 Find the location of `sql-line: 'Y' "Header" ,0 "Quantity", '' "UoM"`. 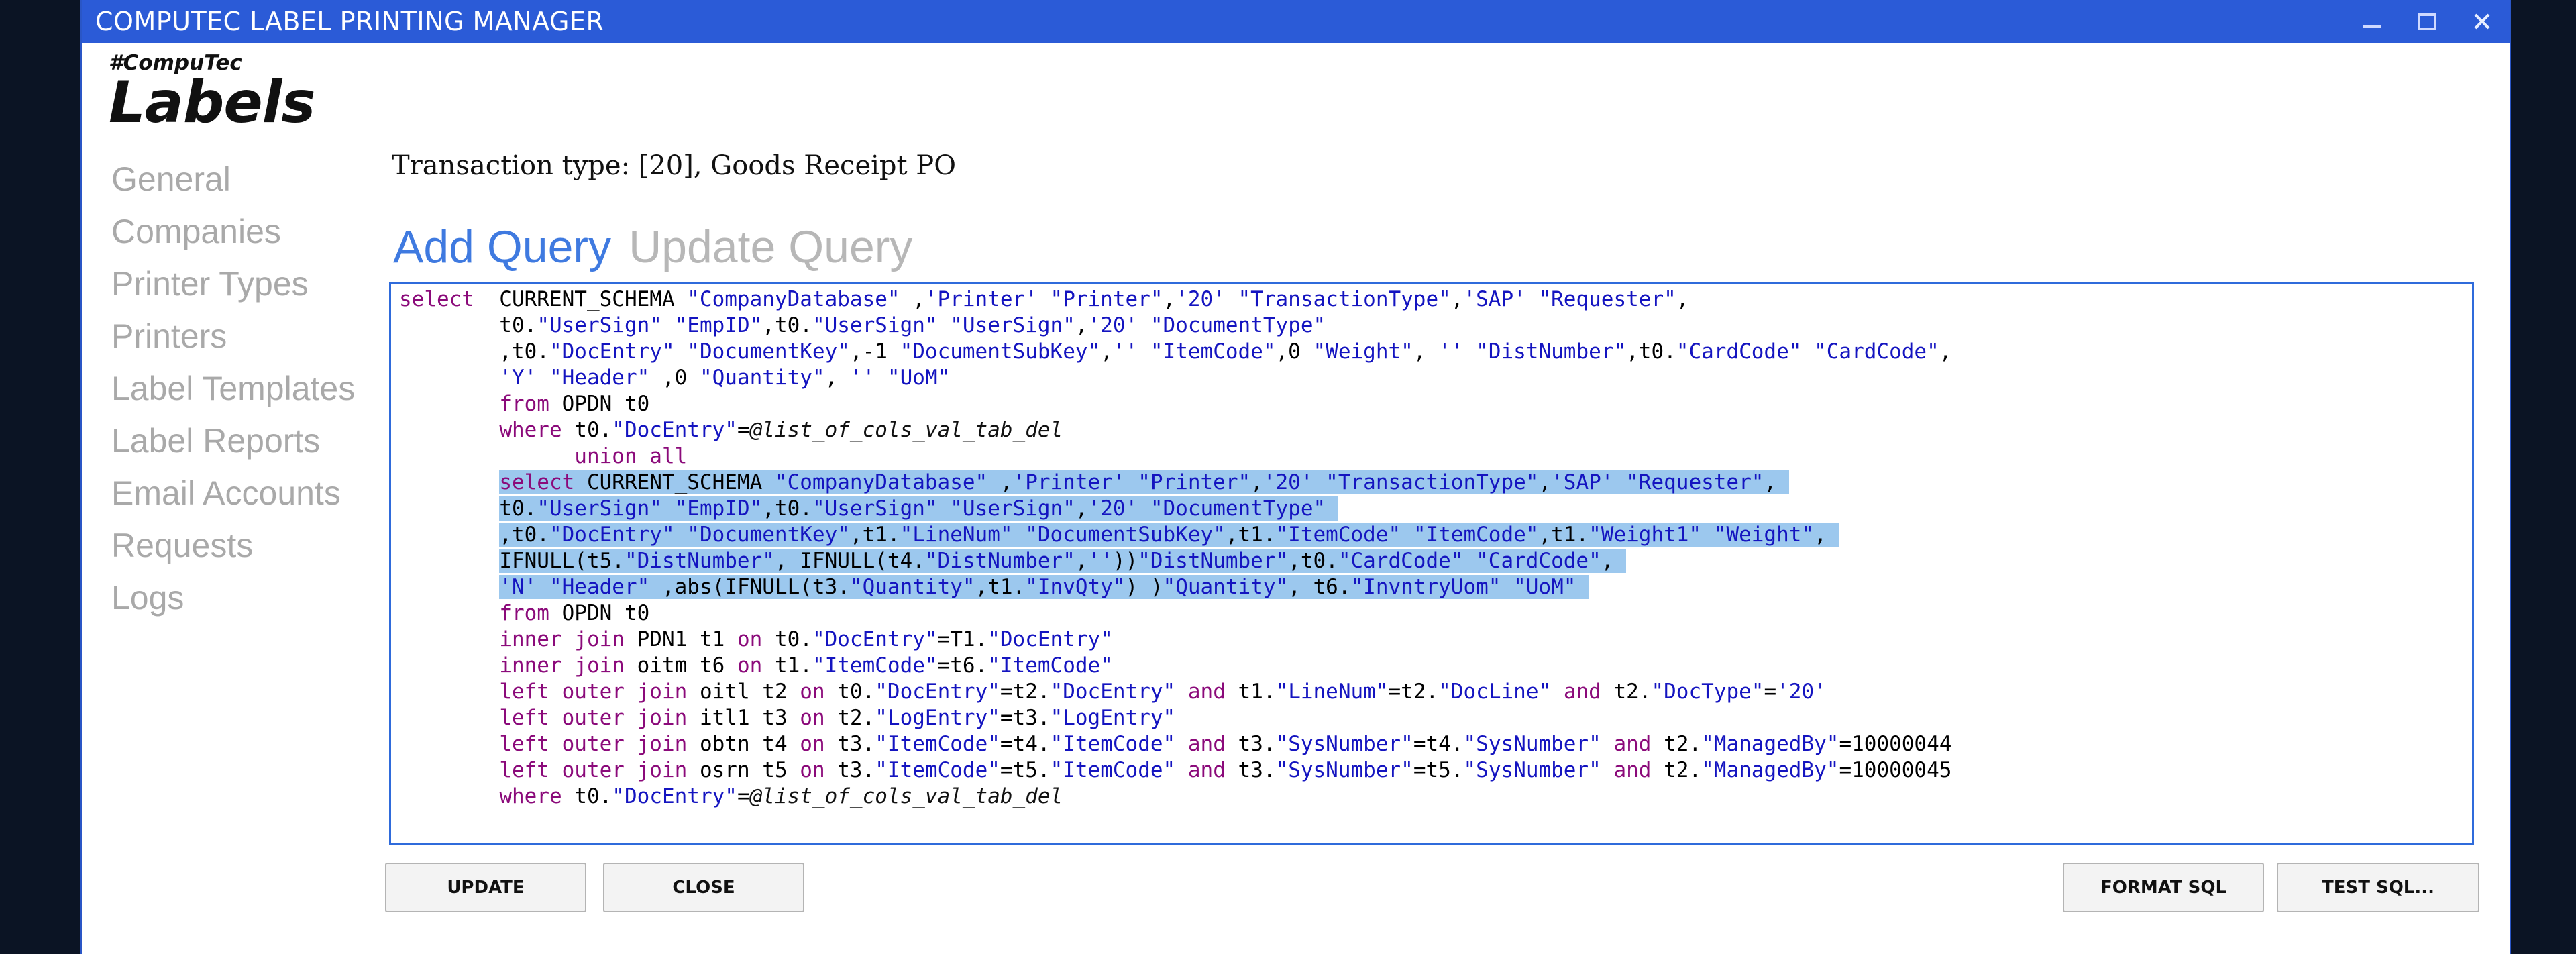

sql-line: 'Y' "Header" ,0 "Quantity", '' "UoM" is located at coordinates (725, 378).